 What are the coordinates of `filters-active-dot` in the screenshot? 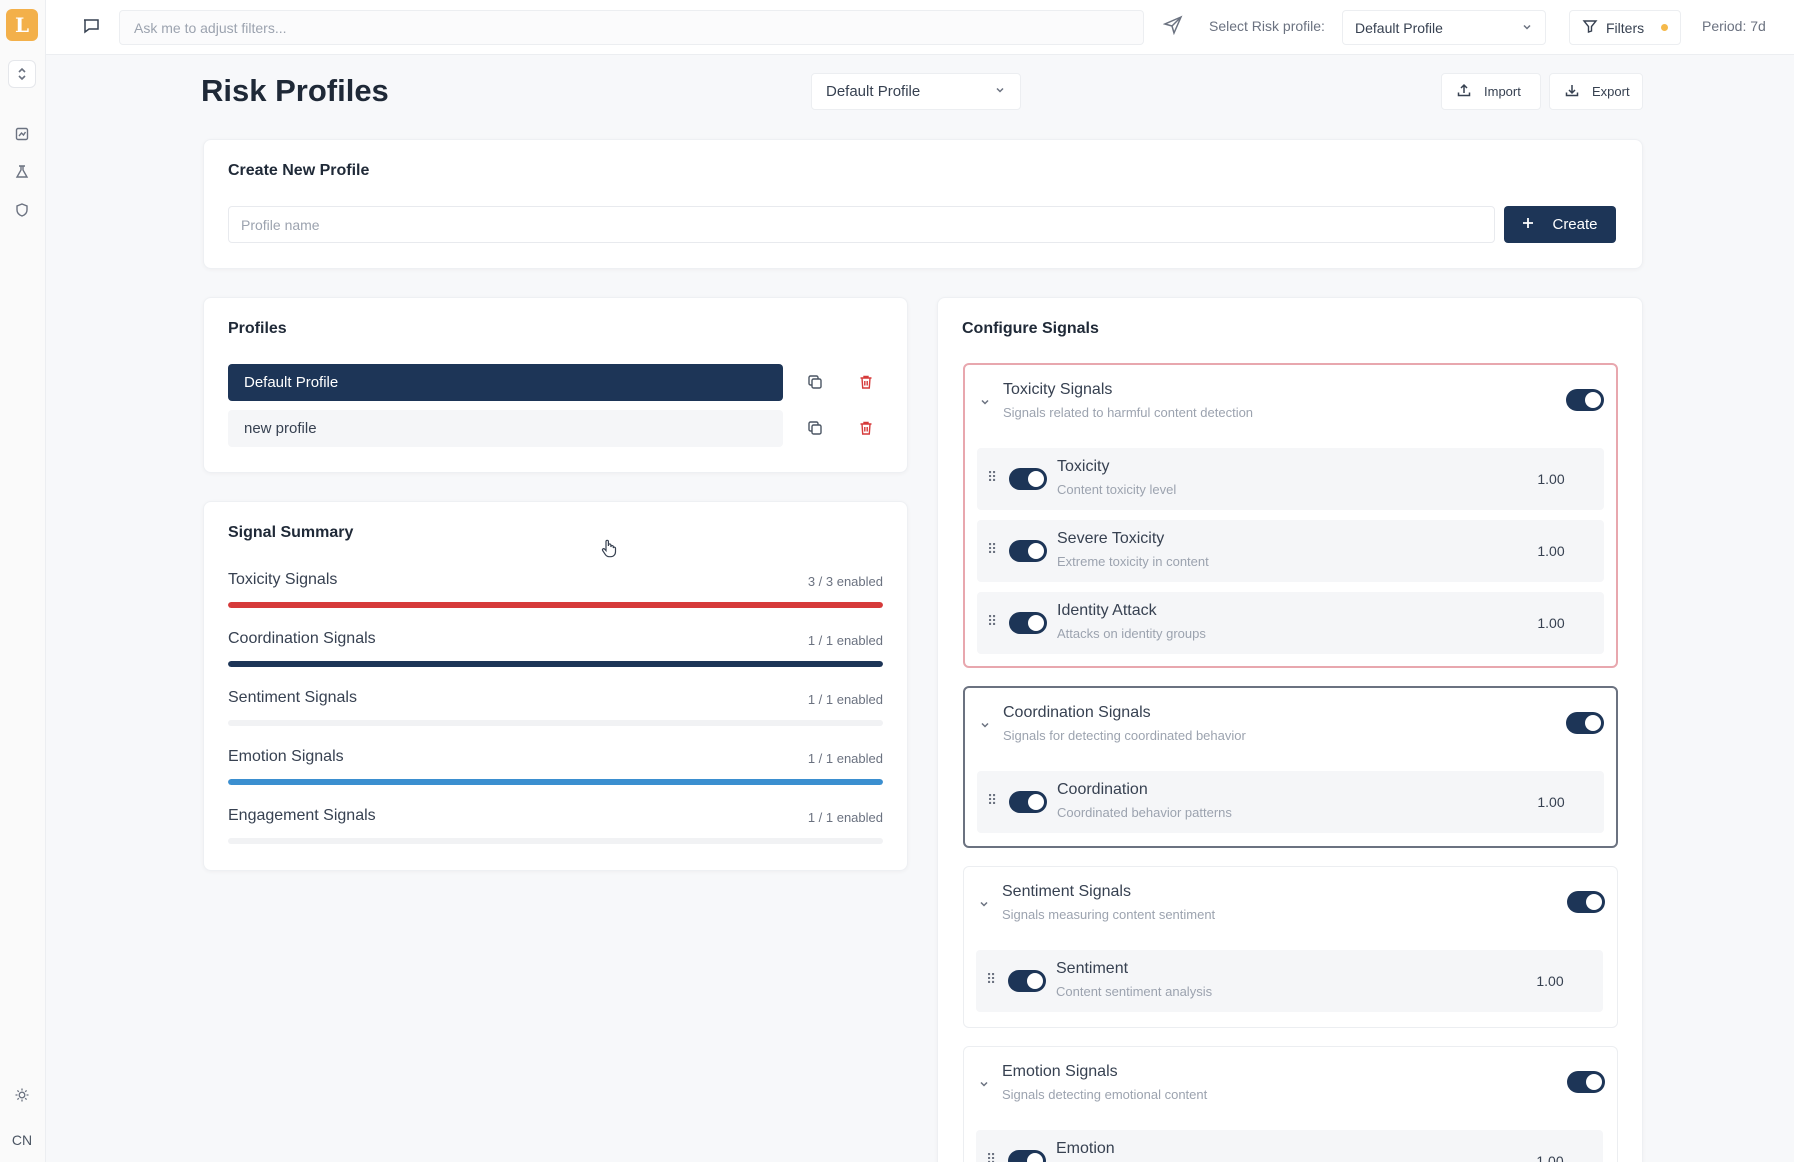 It's located at (1664, 27).